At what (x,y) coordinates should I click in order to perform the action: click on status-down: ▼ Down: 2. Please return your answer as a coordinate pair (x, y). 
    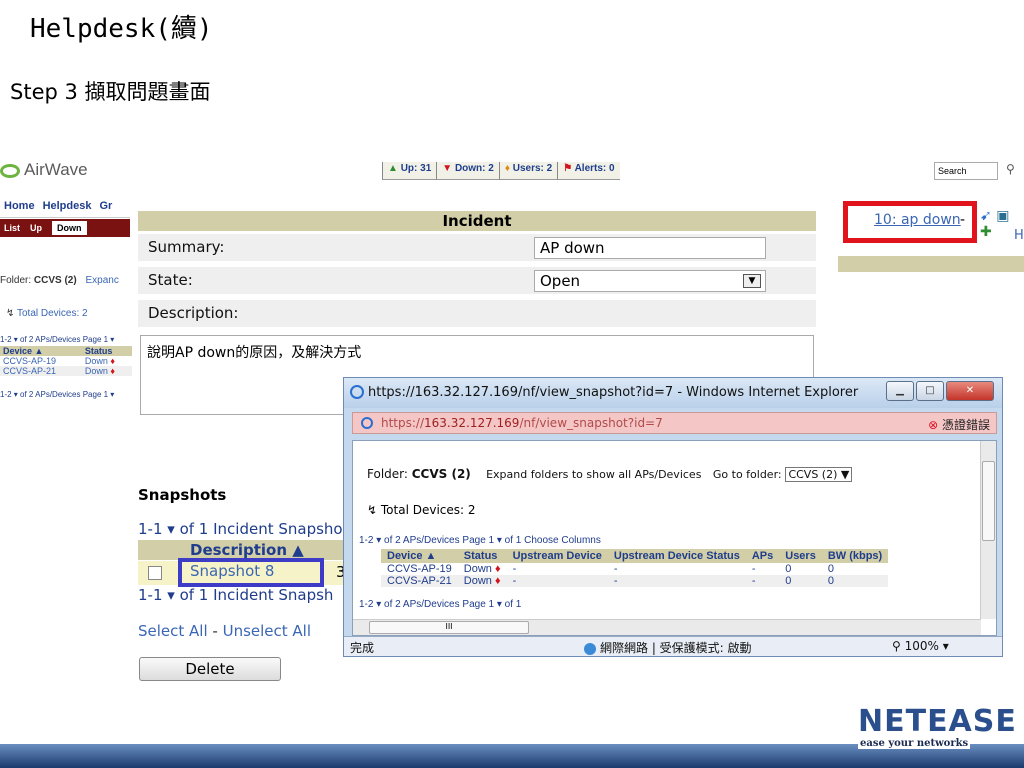
    Looking at the image, I should click on (467, 171).